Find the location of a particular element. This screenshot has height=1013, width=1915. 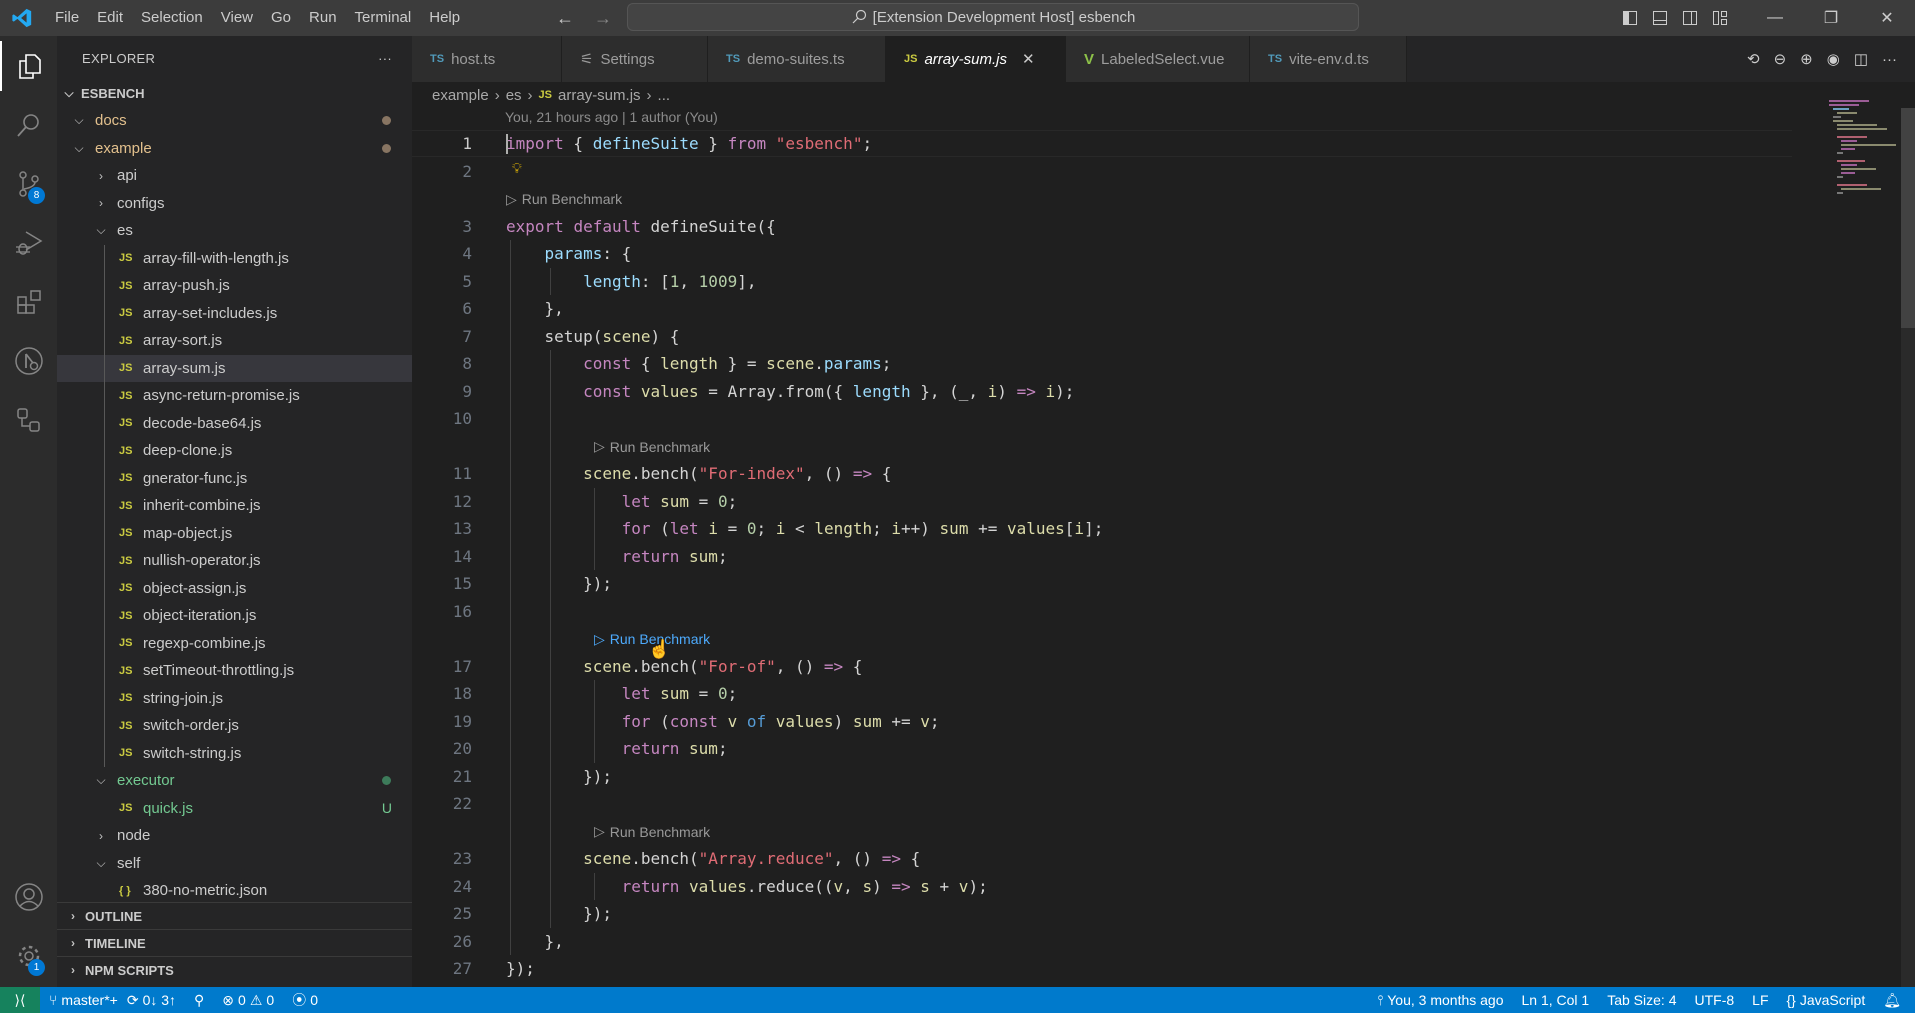

code-line: 3 export default defineSuite({ is located at coordinates (1102, 226).